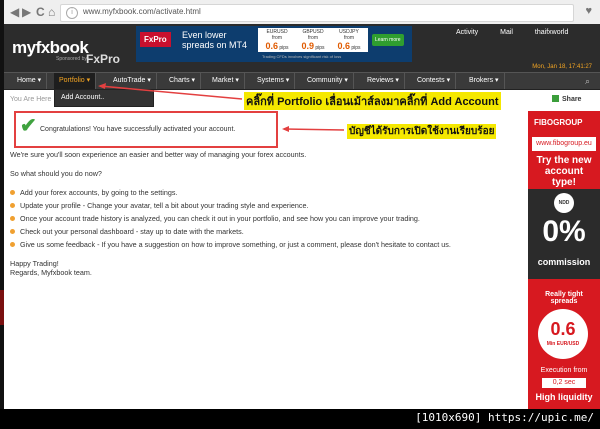 Image resolution: width=600 pixels, height=429 pixels. I want to click on arrowhead-success, so click(285, 129).